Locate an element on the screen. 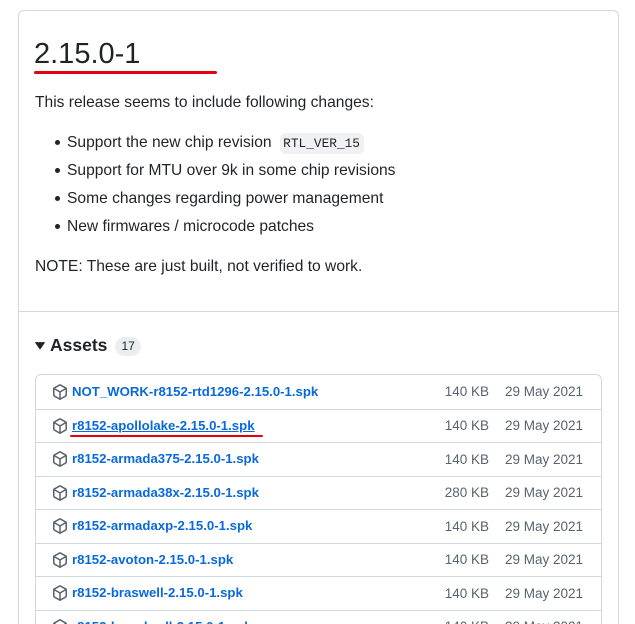  asset-download-link: r8152-armadaxp-2.15.0-1.spk is located at coordinates (162, 525).